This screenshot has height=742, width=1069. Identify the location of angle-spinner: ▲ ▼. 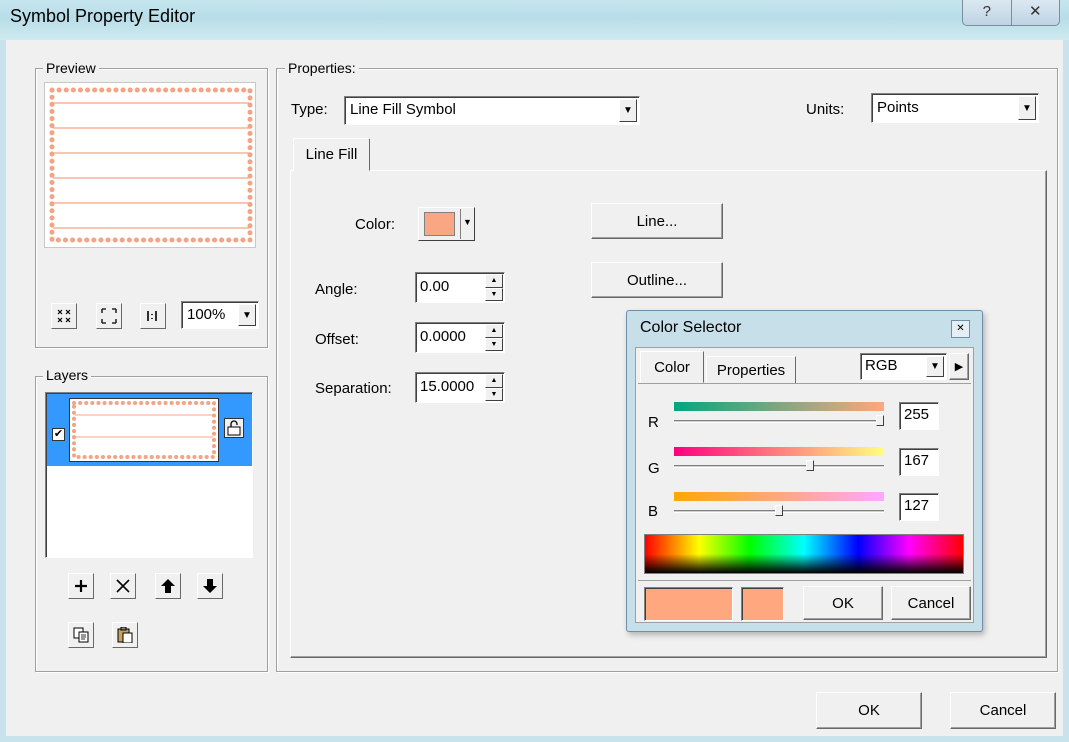
(494, 287).